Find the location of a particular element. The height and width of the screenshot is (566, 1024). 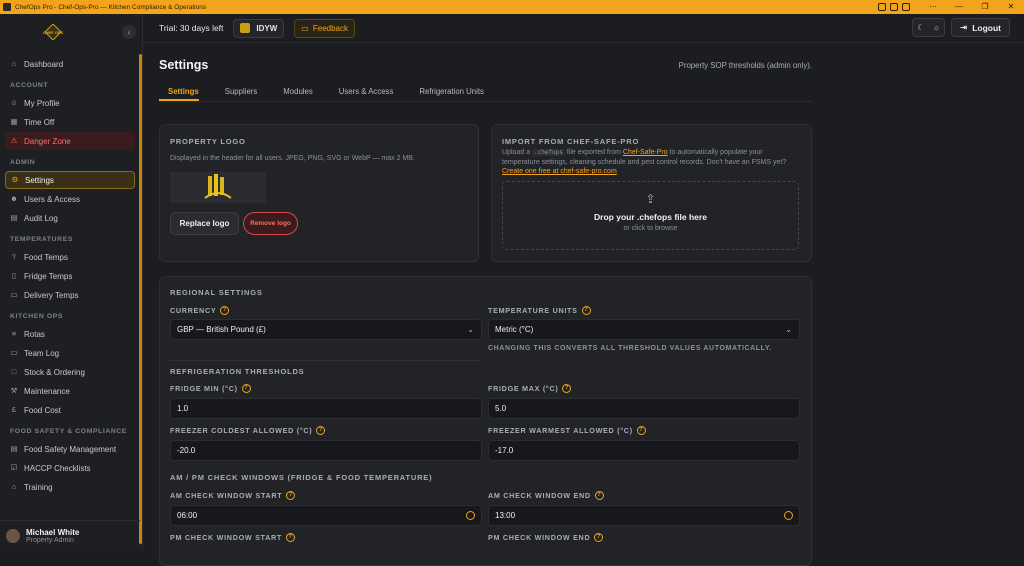

sidebar-item-time-off: ▦ Time Off is located at coordinates (70, 122).